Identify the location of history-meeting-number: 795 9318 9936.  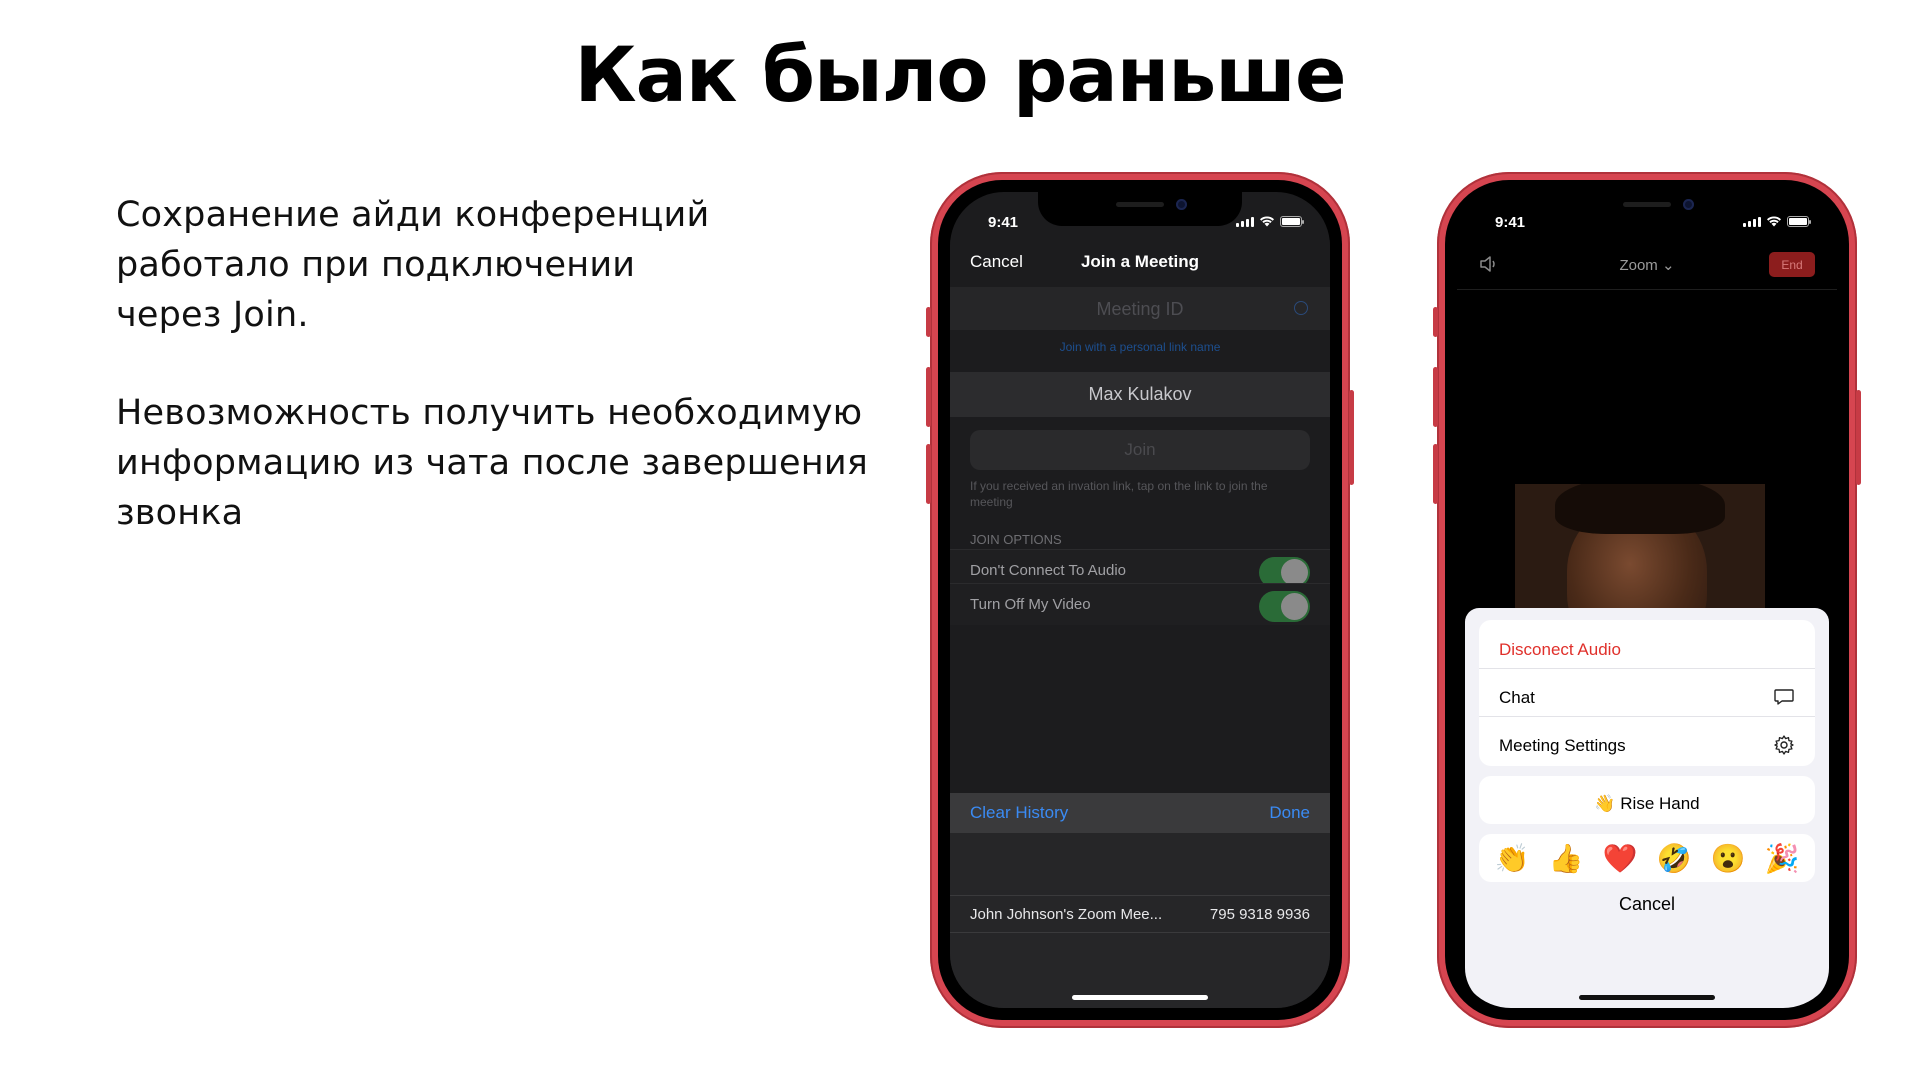
(1259, 914).